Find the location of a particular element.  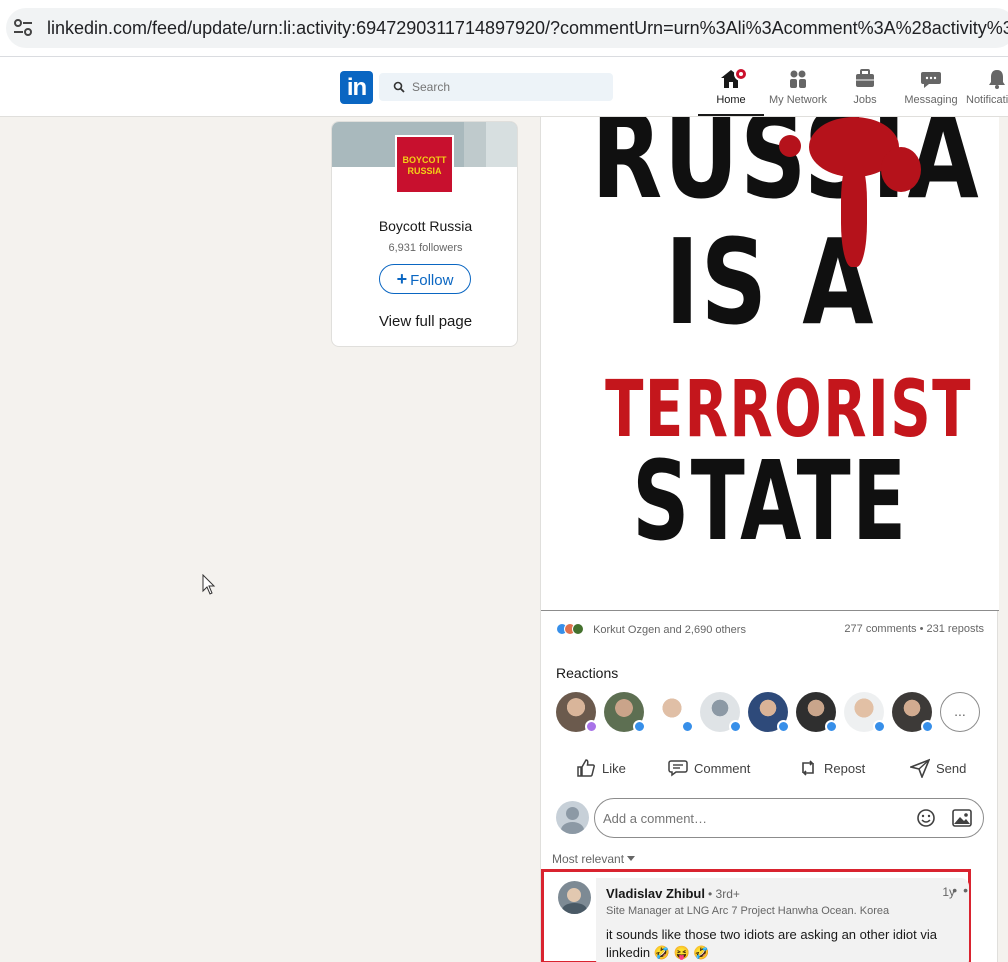

reaction-icons is located at coordinates (572, 629).